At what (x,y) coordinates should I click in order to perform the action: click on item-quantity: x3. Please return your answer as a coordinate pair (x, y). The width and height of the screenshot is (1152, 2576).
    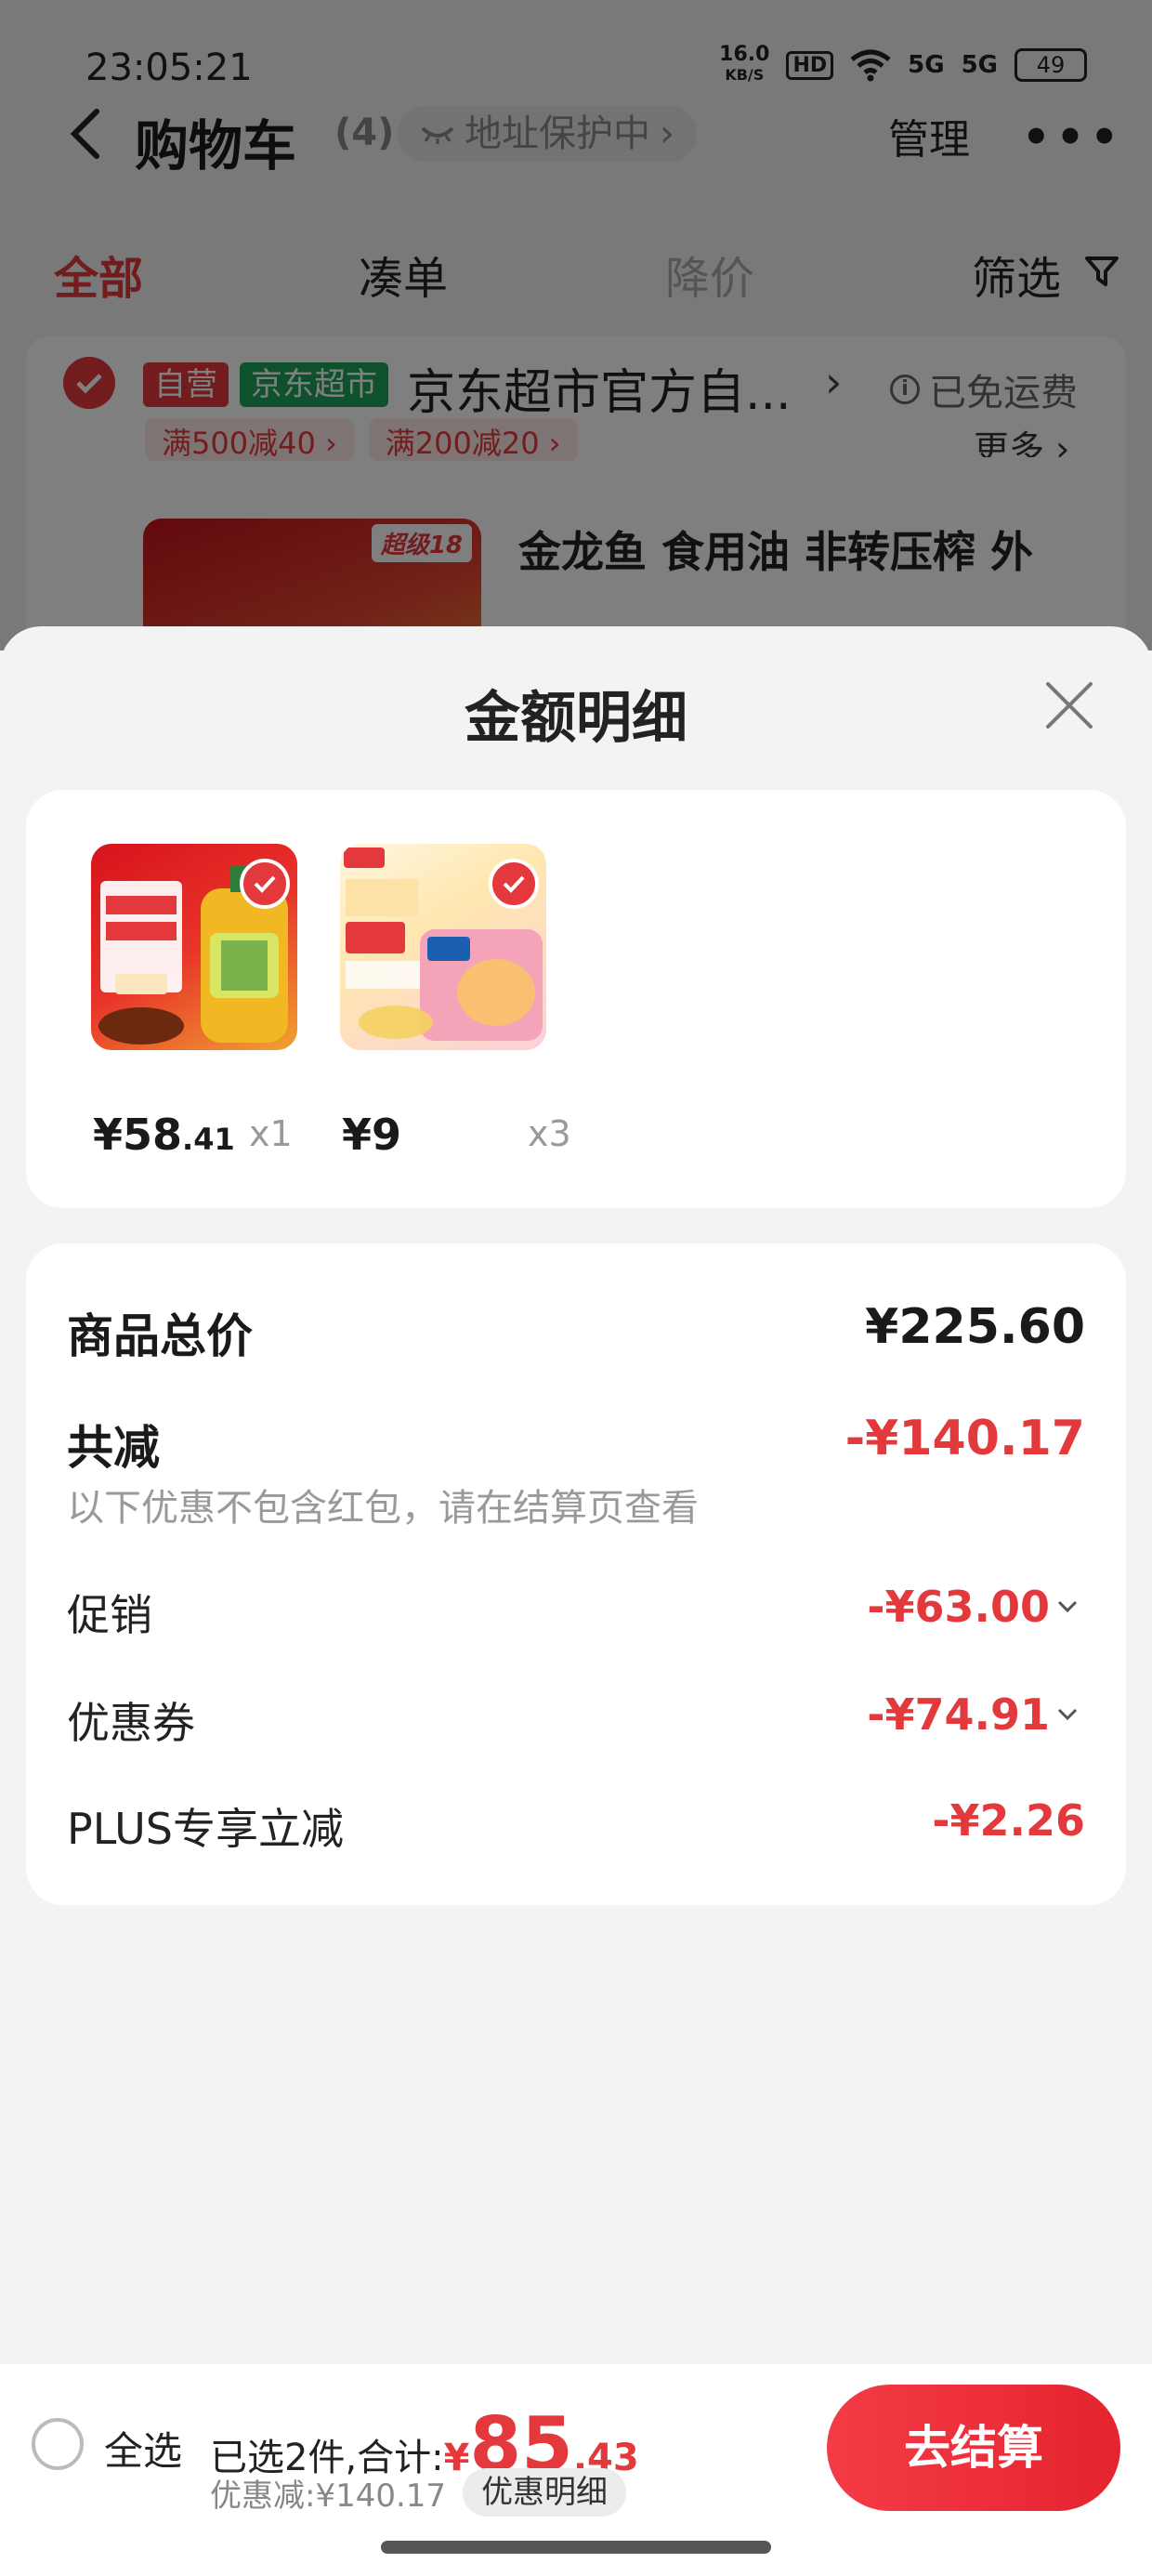
    Looking at the image, I should click on (549, 1133).